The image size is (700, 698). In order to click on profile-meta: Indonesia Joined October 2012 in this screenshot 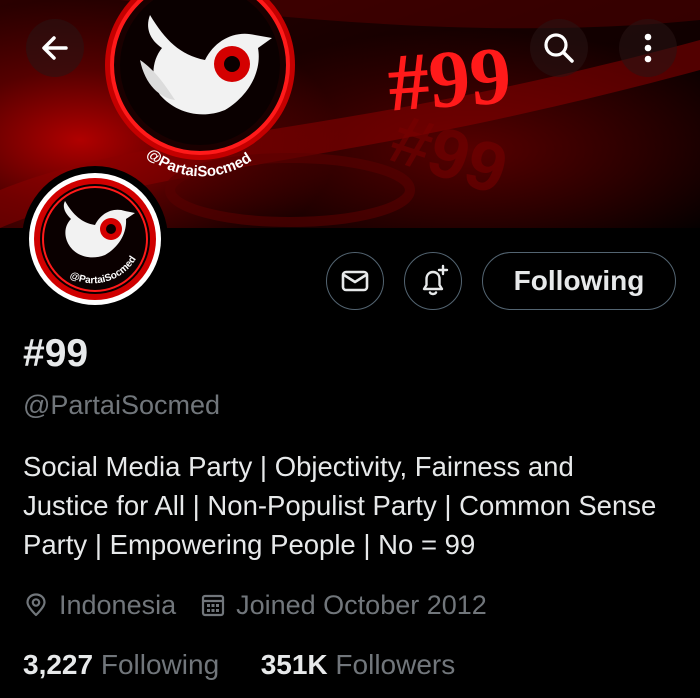, I will do `click(255, 605)`.